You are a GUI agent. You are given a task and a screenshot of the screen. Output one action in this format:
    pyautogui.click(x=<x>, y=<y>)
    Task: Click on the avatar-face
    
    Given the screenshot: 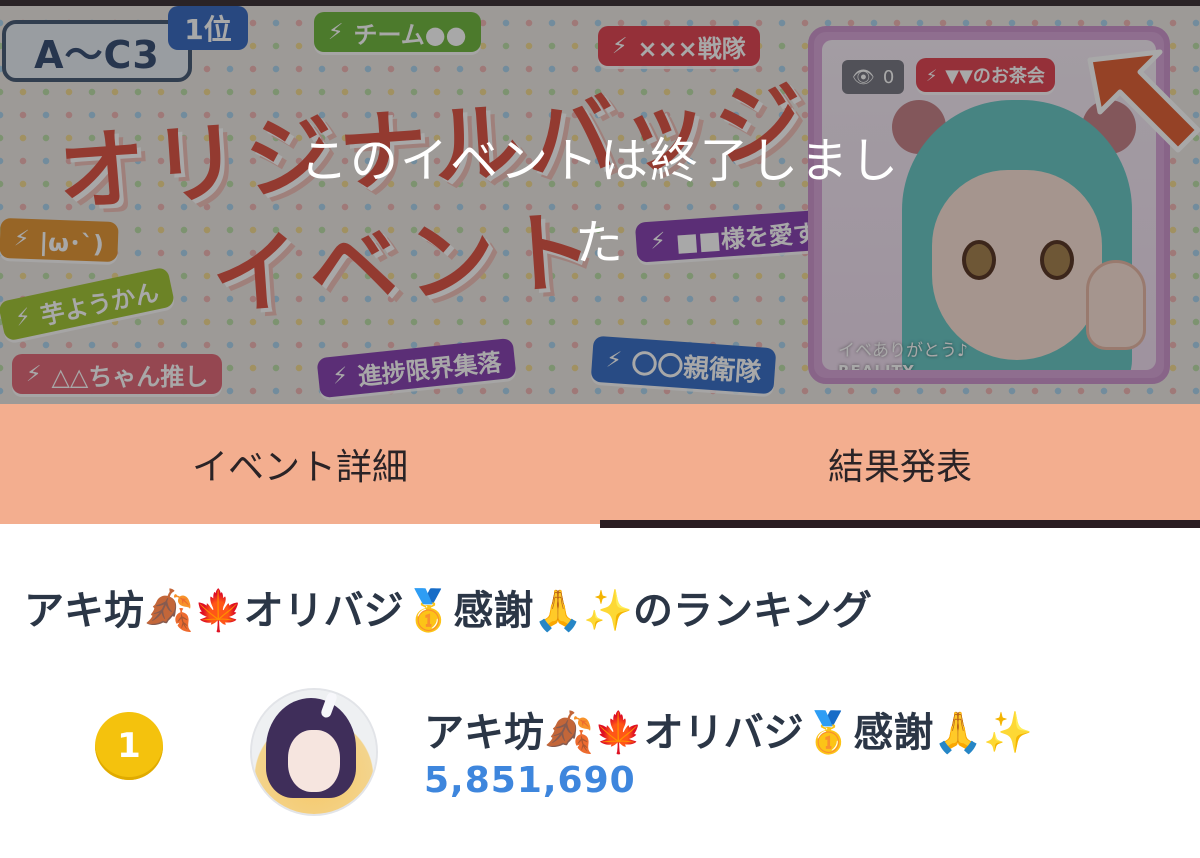 What is the action you would take?
    pyautogui.click(x=314, y=761)
    